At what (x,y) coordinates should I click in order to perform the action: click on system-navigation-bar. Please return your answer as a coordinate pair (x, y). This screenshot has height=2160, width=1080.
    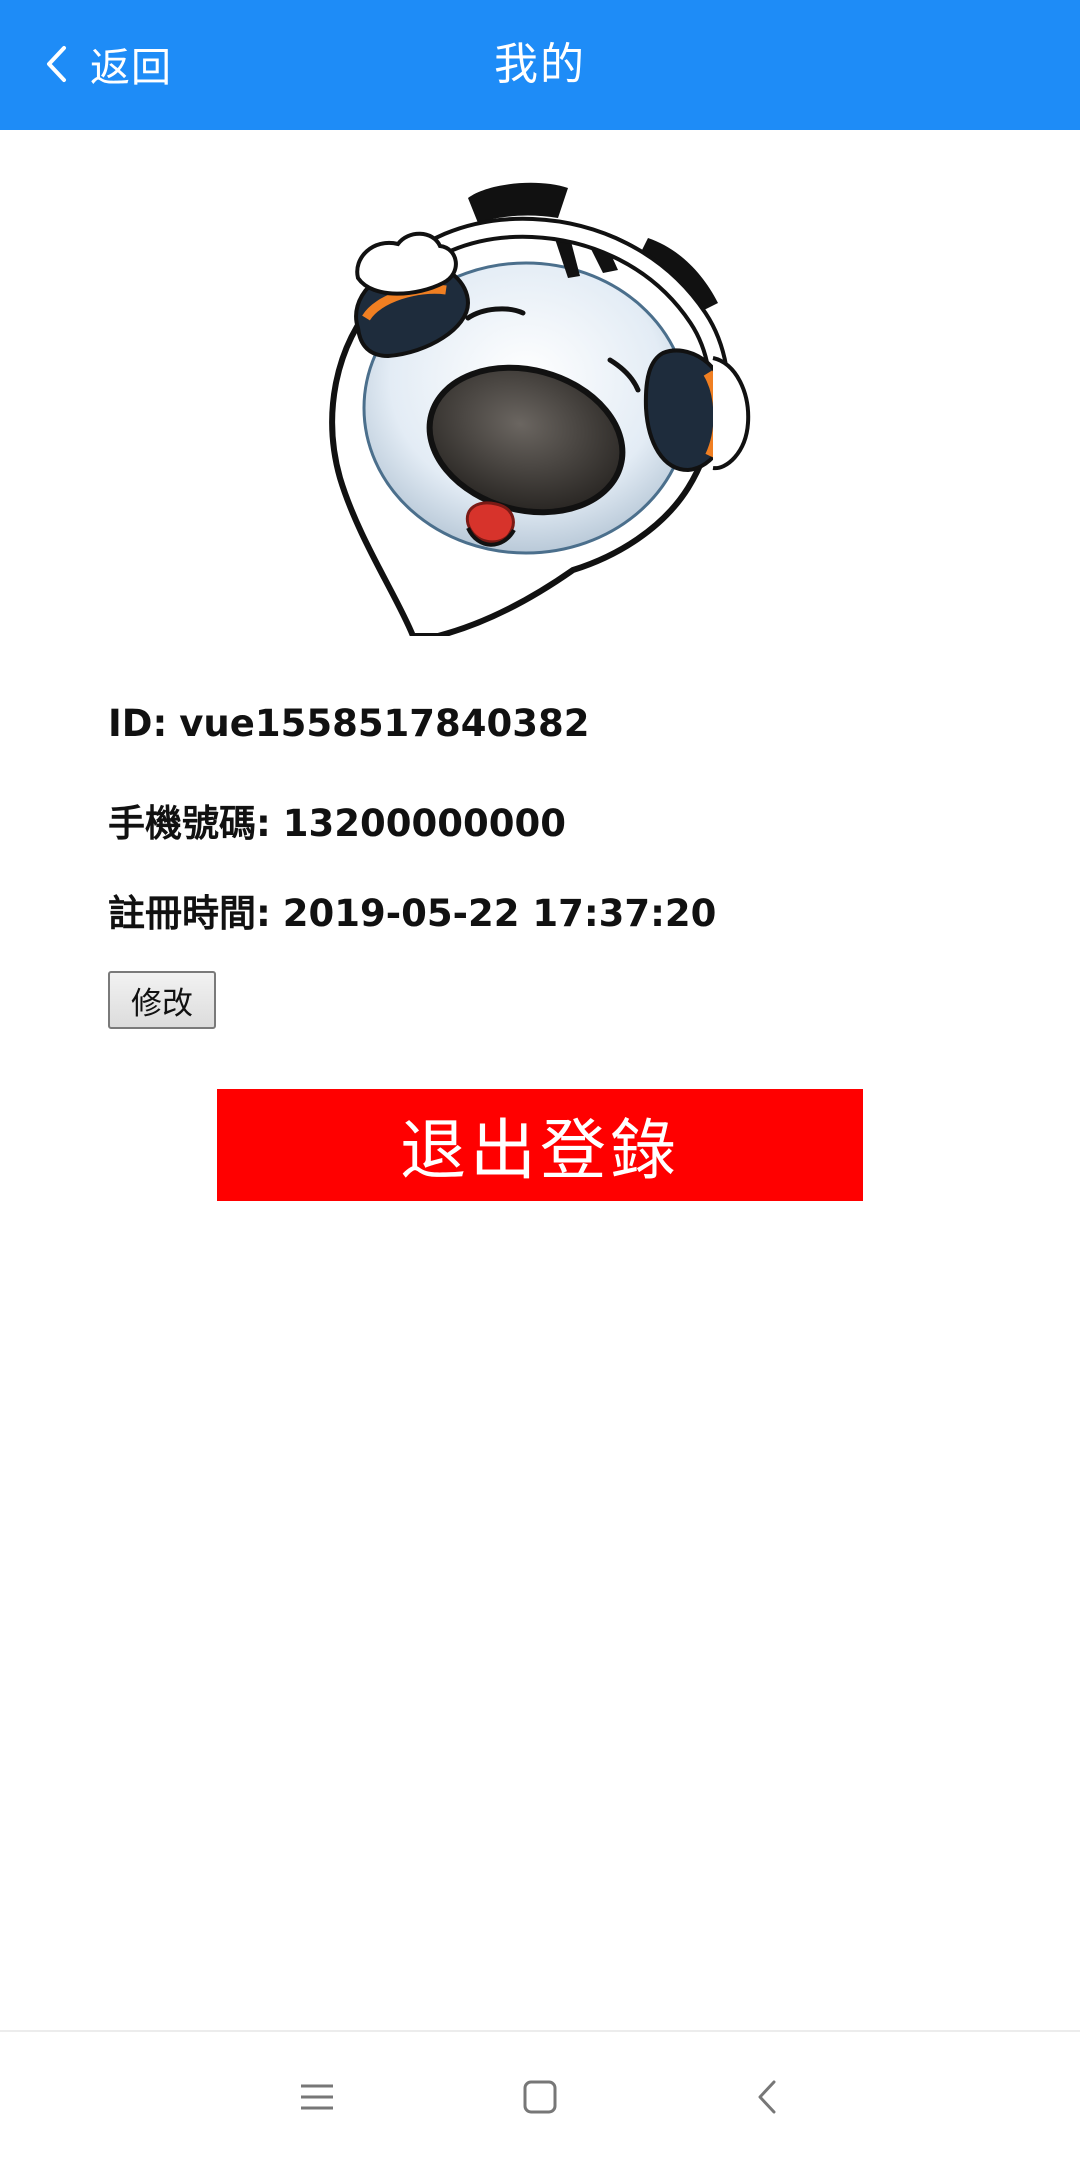
    Looking at the image, I should click on (540, 2095).